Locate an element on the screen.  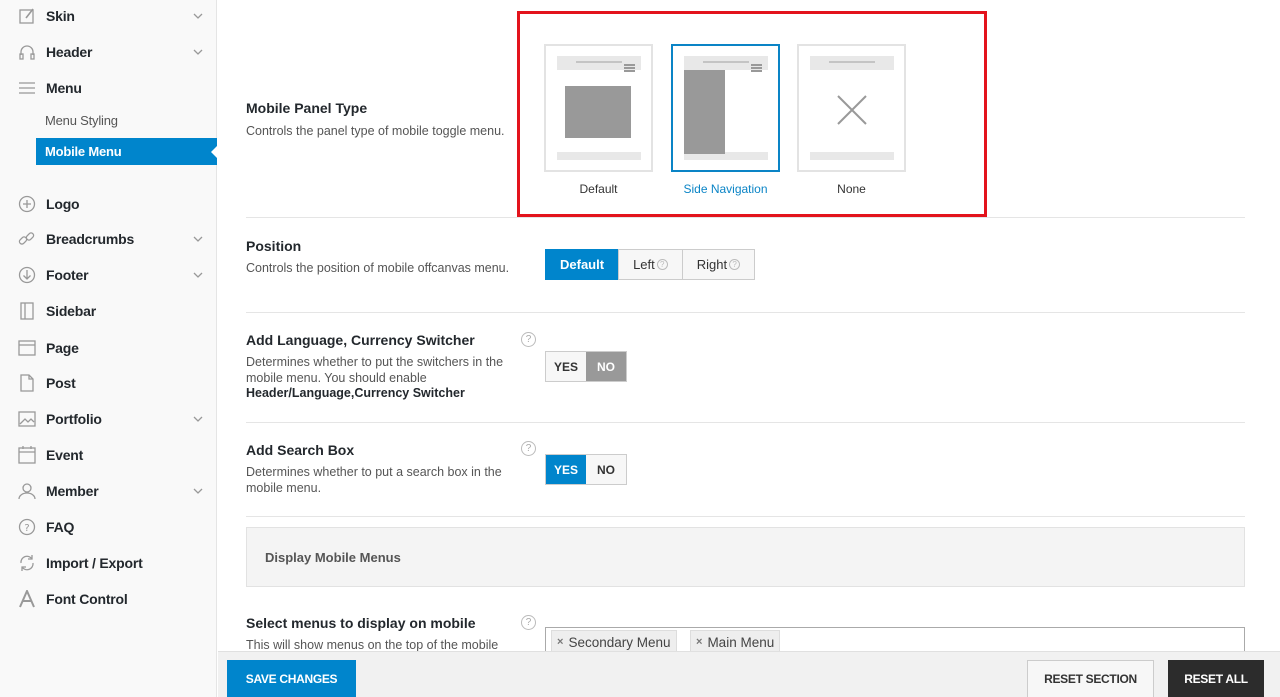
sidebar-item-faq: ? FAQ is located at coordinates (108, 527).